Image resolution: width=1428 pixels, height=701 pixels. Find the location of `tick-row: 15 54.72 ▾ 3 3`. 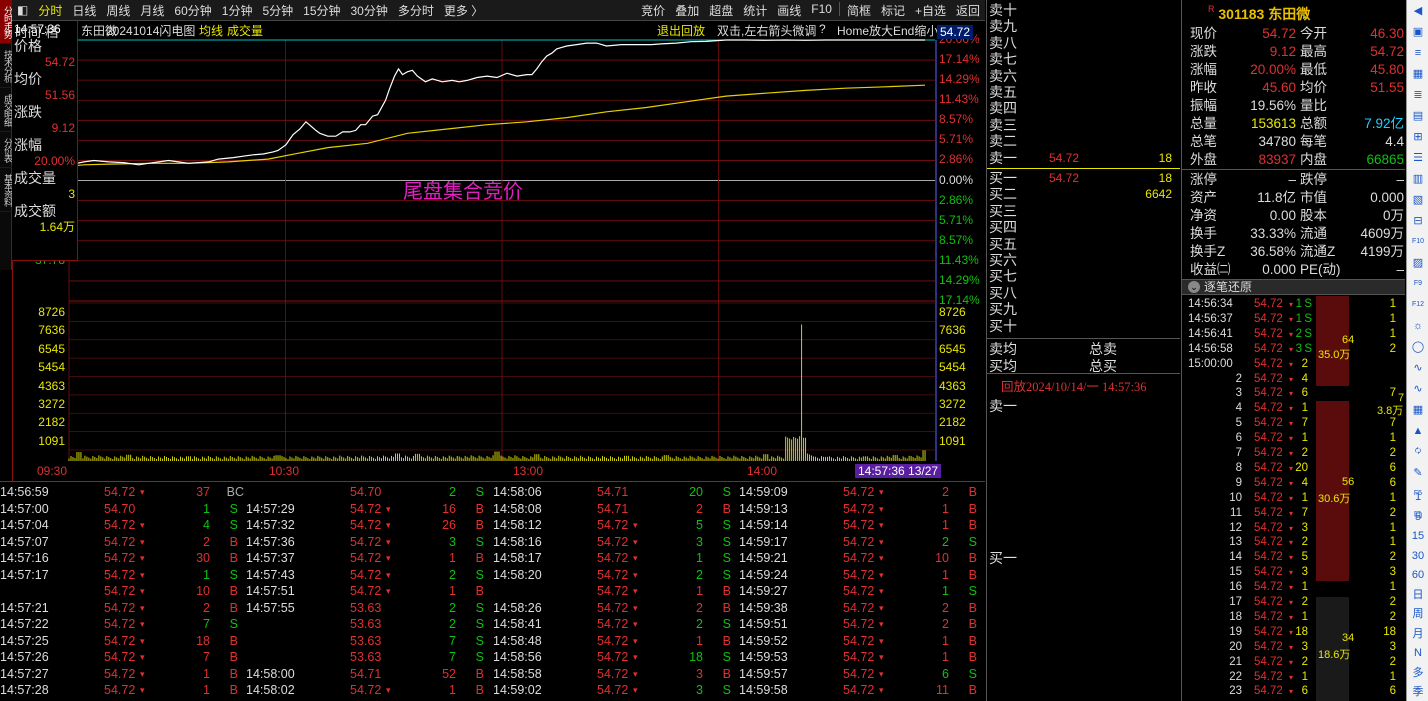

tick-row: 15 54.72 ▾ 3 3 is located at coordinates (1293, 572).